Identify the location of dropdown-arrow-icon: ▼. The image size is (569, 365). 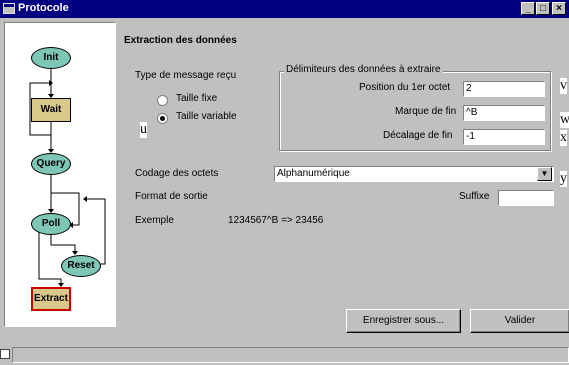
(544, 174).